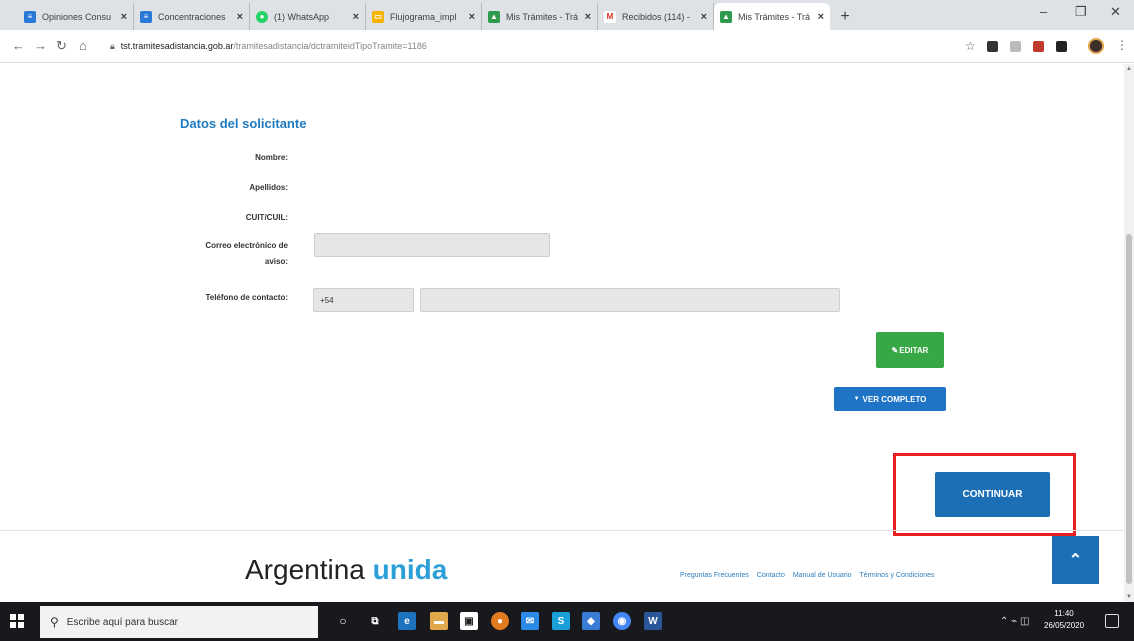  I want to click on scroll-down-arrow-icon: ▼, so click(1129, 597).